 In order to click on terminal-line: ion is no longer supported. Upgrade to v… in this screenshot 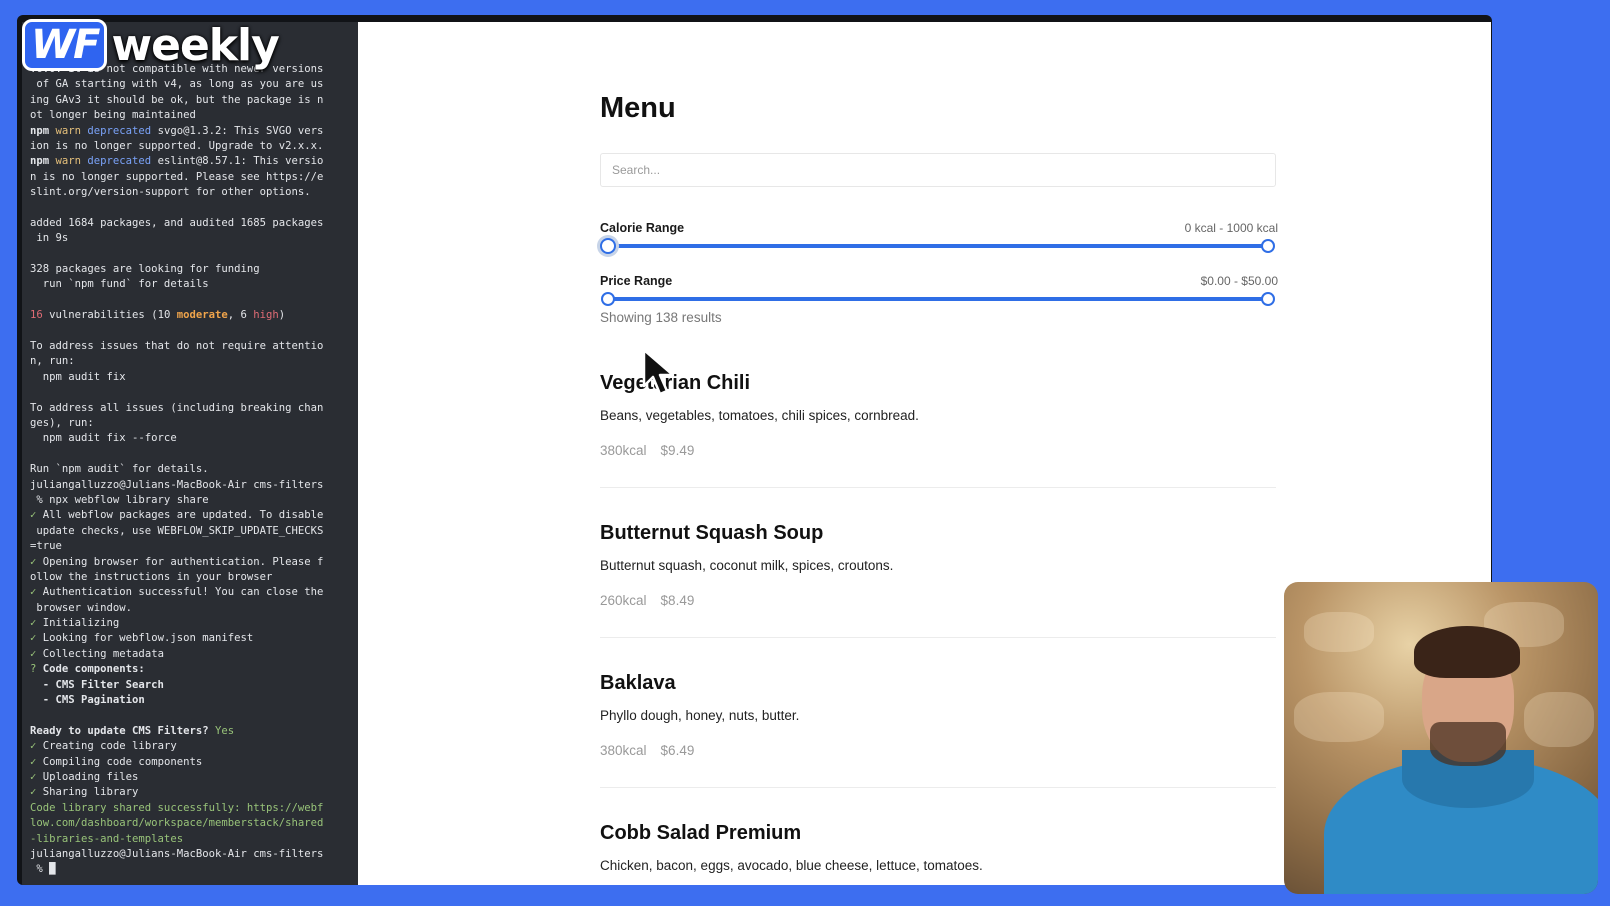, I will do `click(194, 146)`.